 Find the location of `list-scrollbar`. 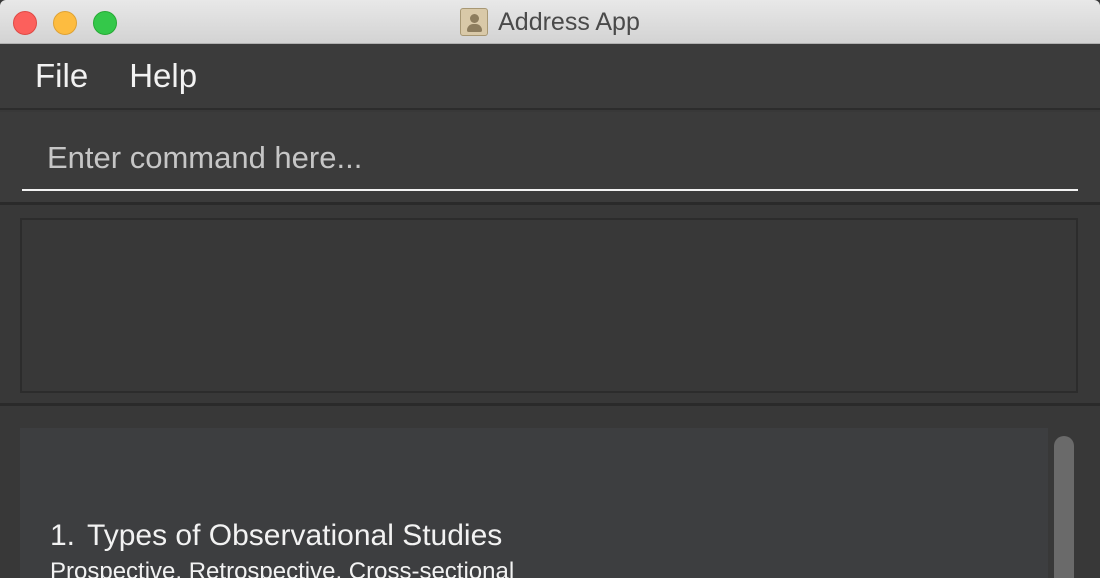

list-scrollbar is located at coordinates (1064, 507).